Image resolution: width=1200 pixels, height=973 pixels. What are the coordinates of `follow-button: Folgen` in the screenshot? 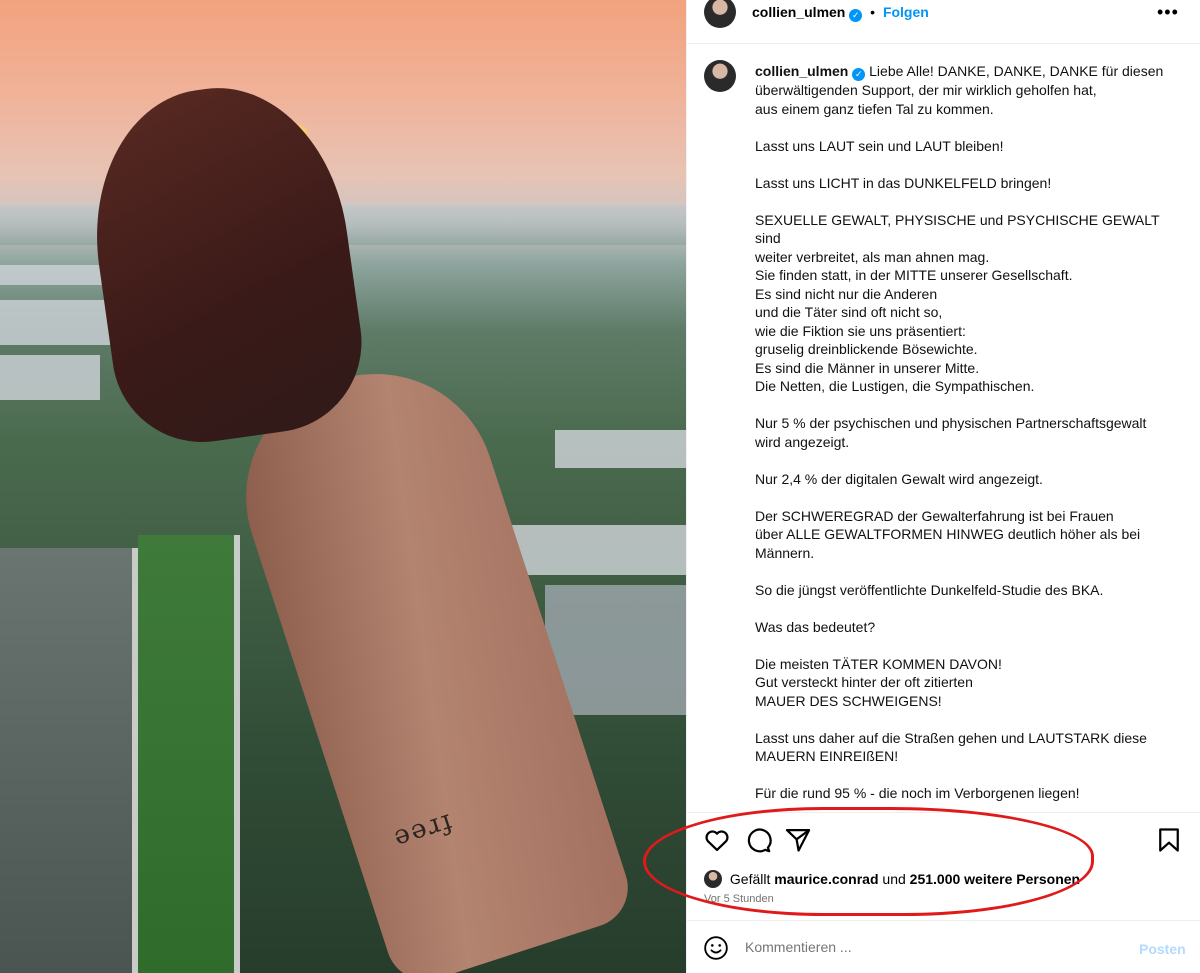 It's located at (906, 12).